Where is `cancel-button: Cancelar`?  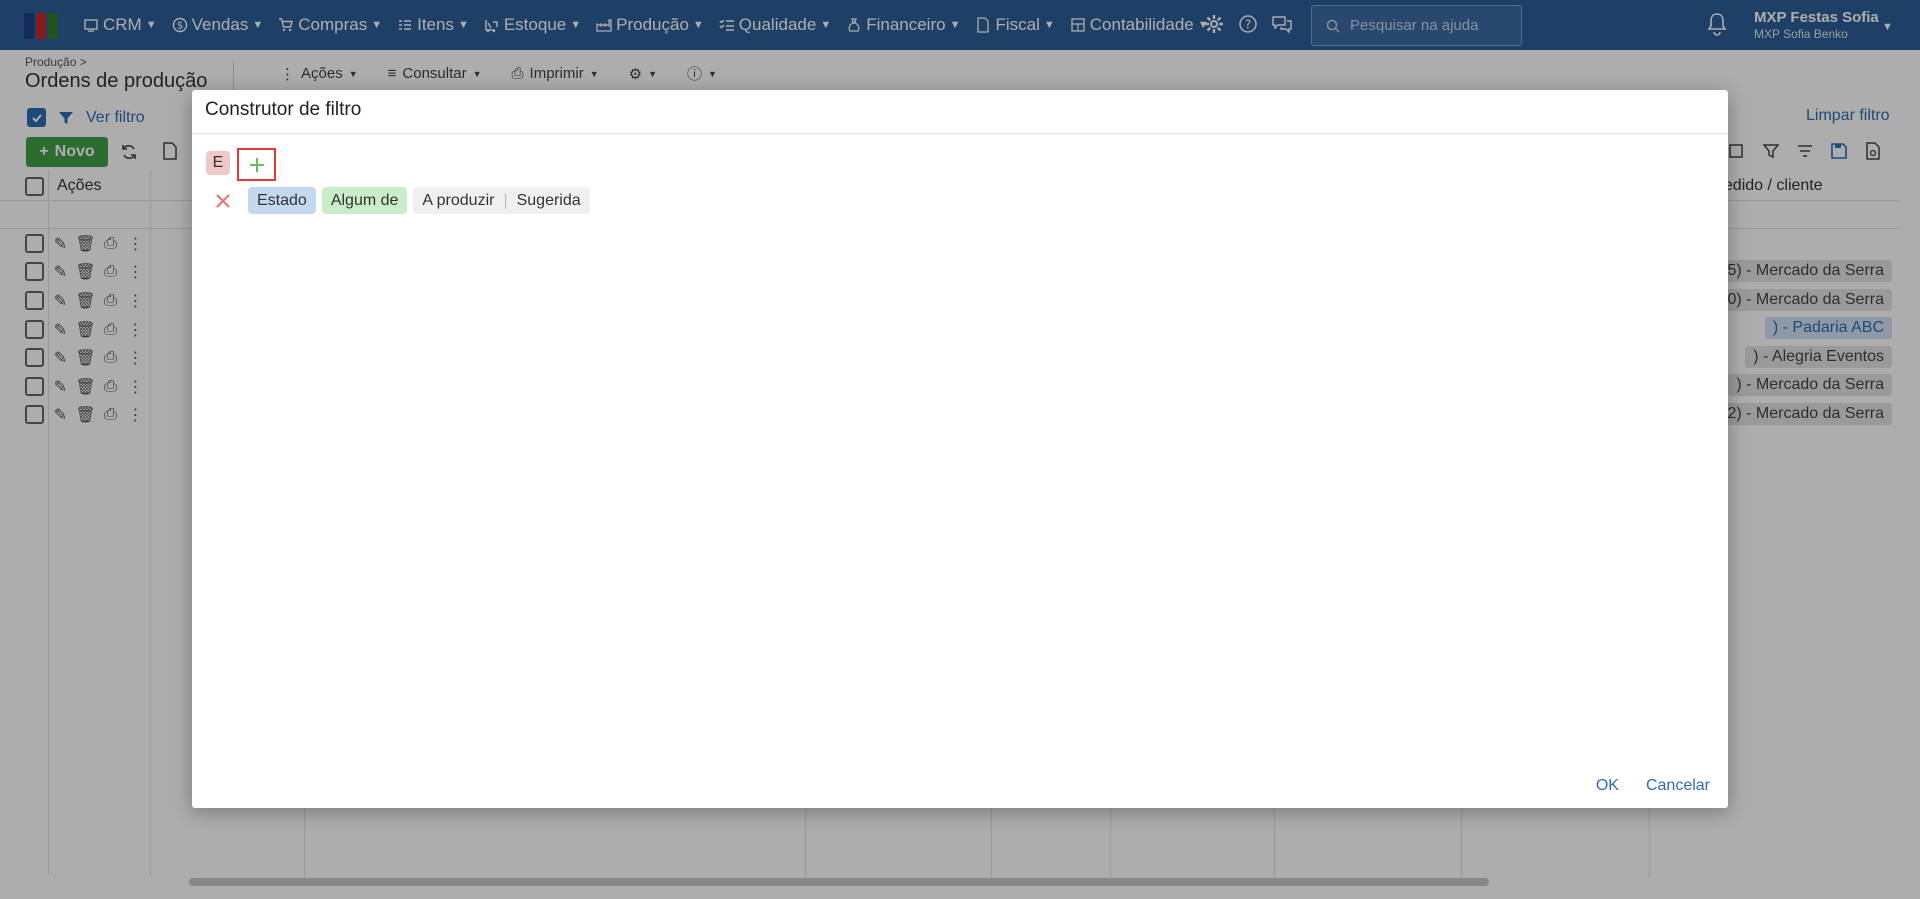
cancel-button: Cancelar is located at coordinates (1678, 786).